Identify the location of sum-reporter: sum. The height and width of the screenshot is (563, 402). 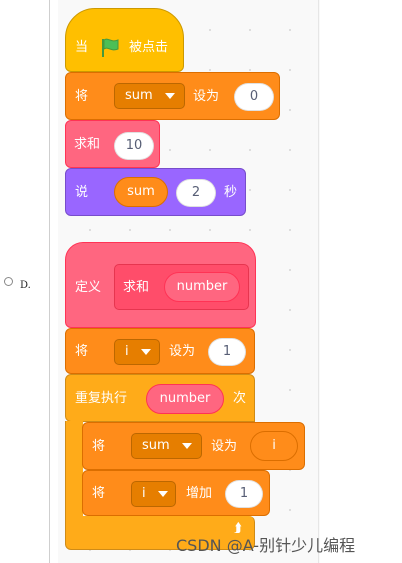
(141, 192).